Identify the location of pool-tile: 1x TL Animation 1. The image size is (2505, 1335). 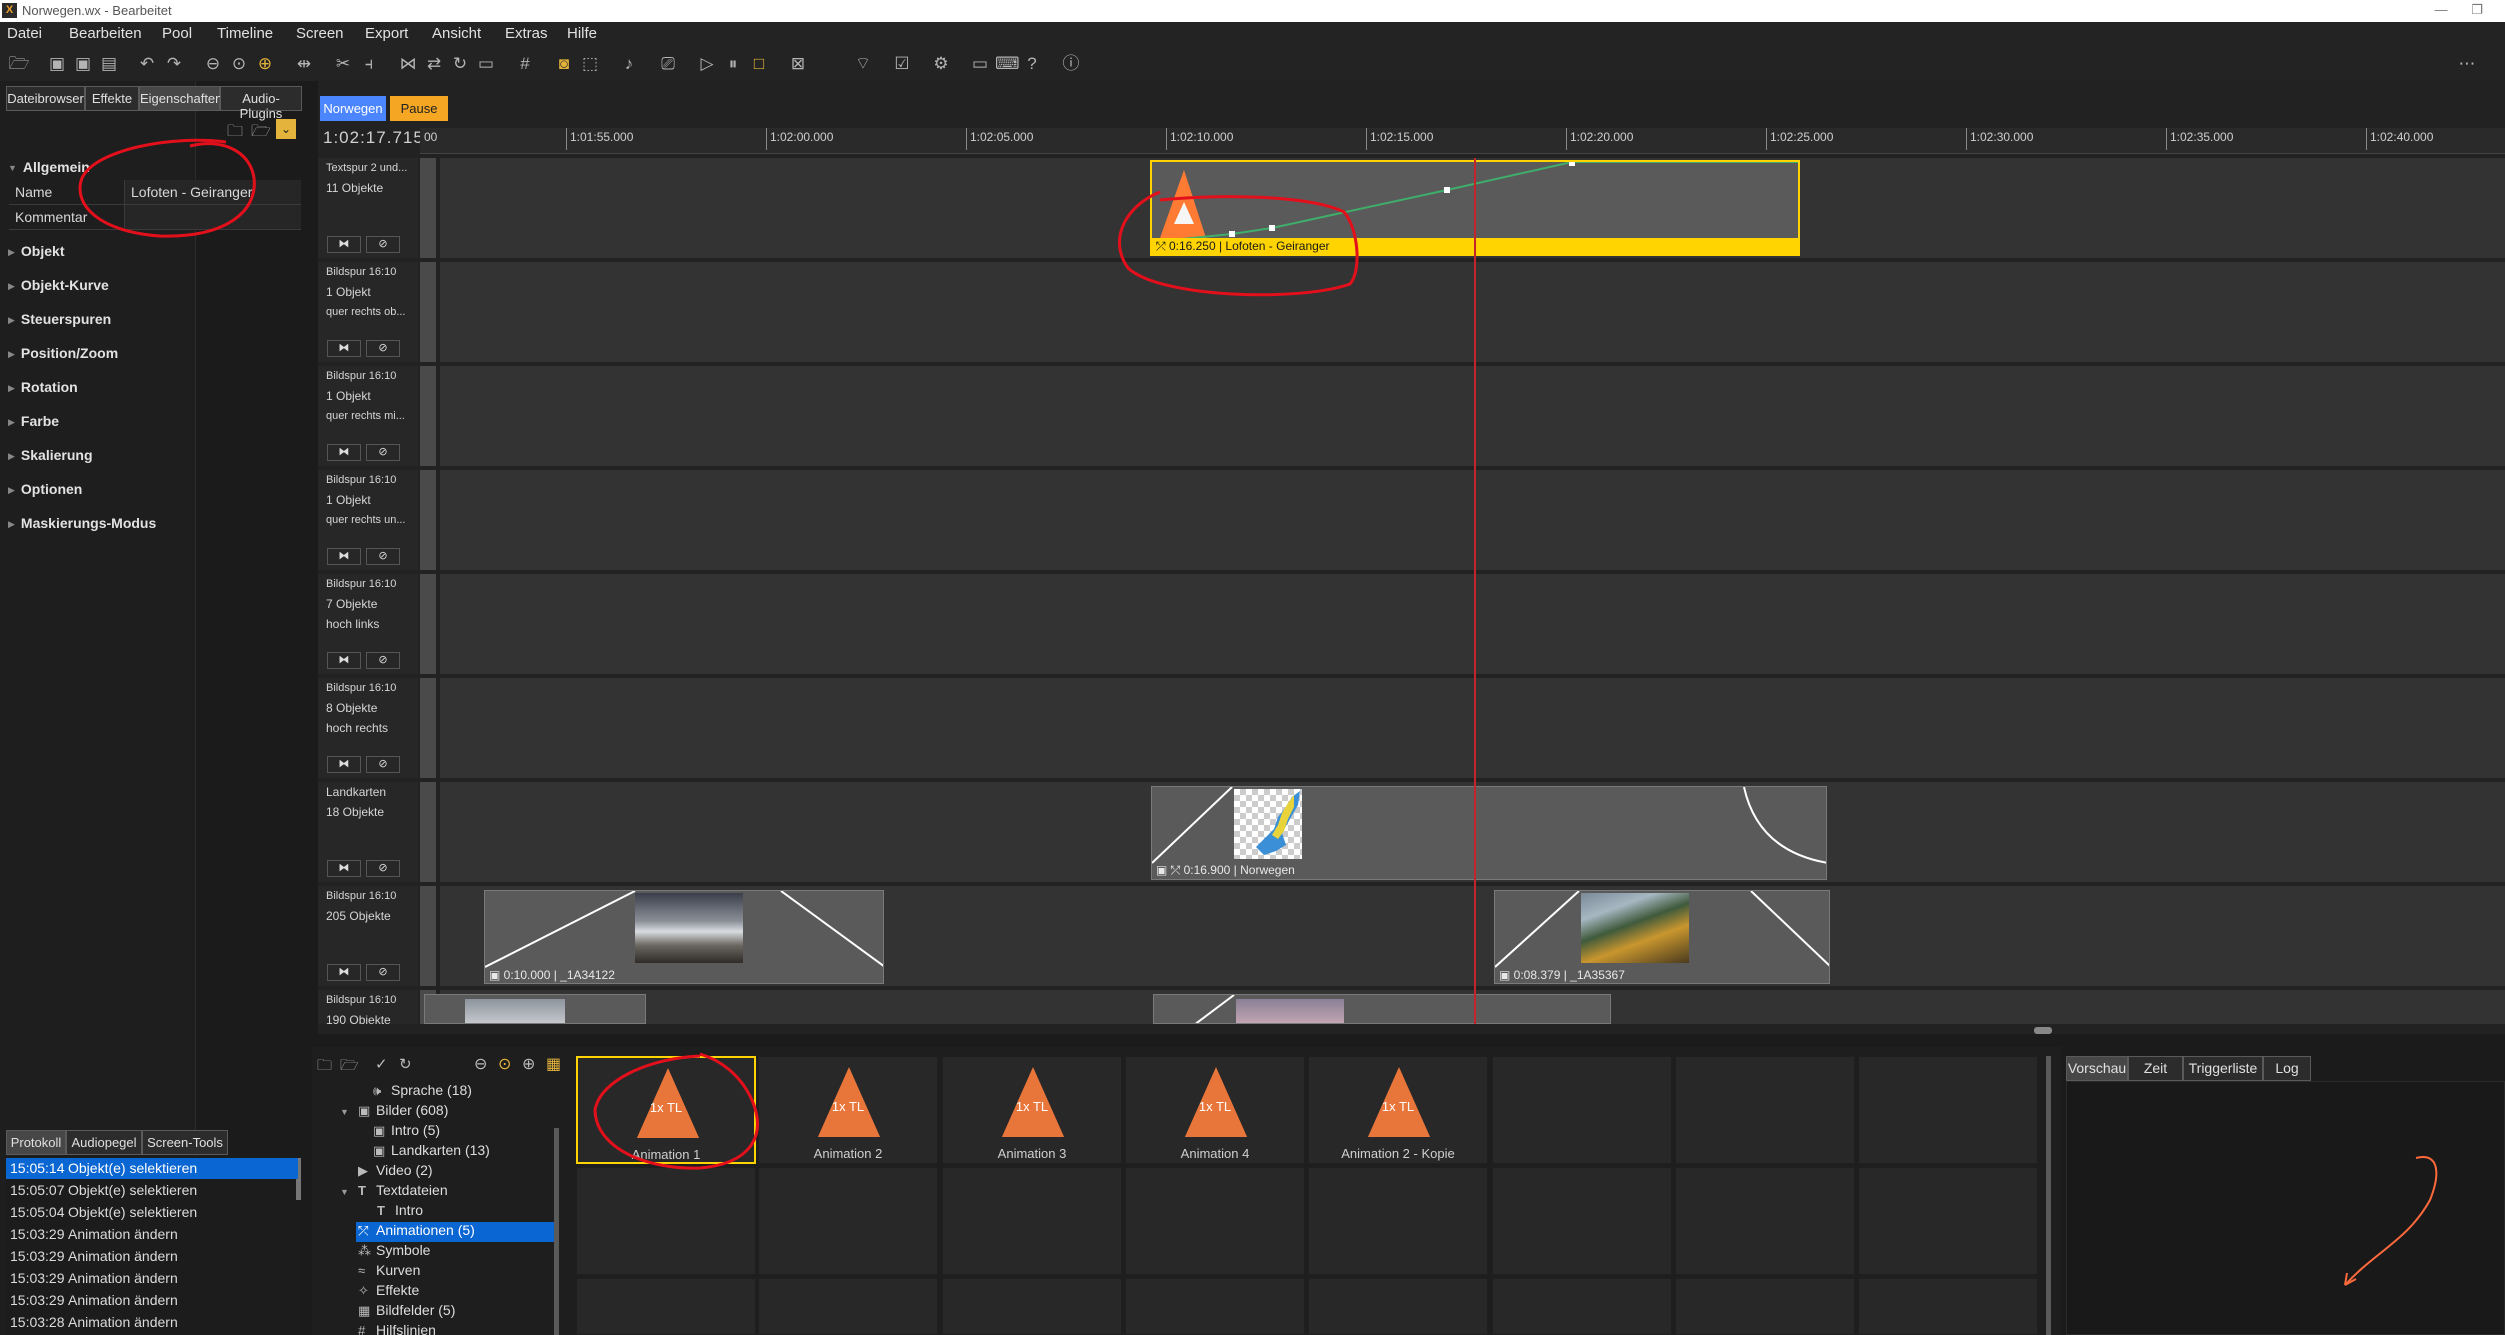
(666, 1110).